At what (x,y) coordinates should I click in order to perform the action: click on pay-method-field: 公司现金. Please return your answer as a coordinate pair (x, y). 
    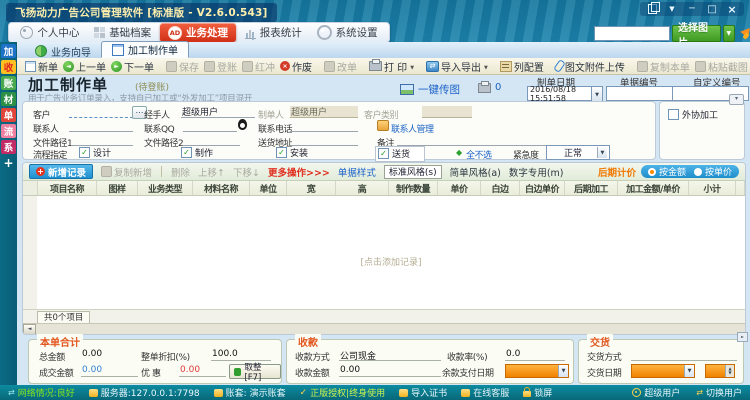
    Looking at the image, I should click on (390, 355).